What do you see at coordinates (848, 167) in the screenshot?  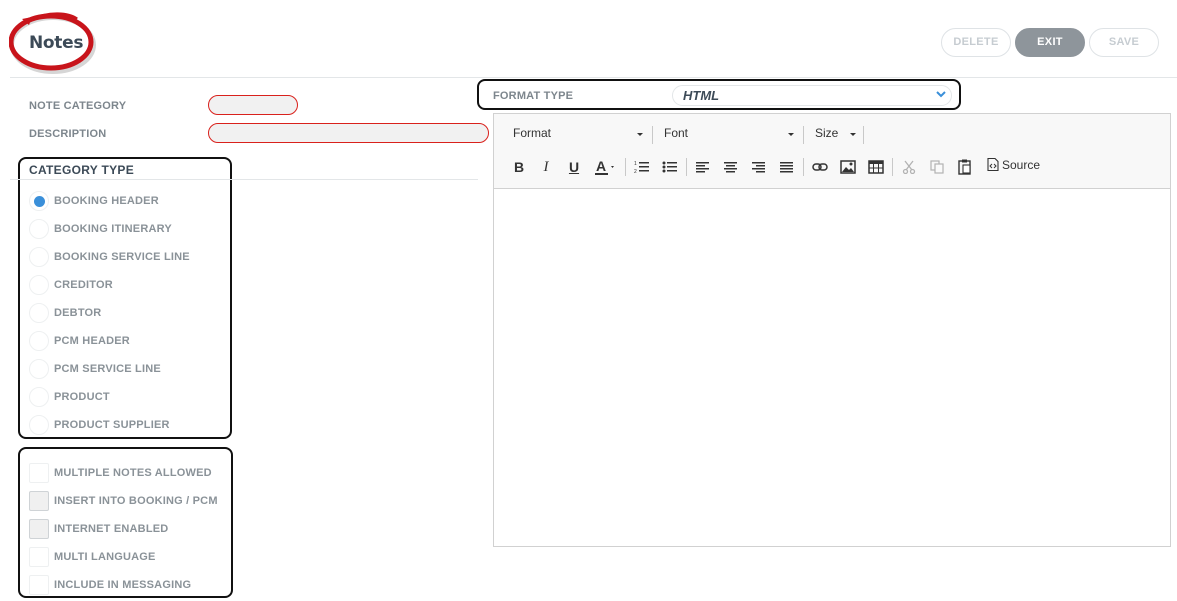 I see `image-icon` at bounding box center [848, 167].